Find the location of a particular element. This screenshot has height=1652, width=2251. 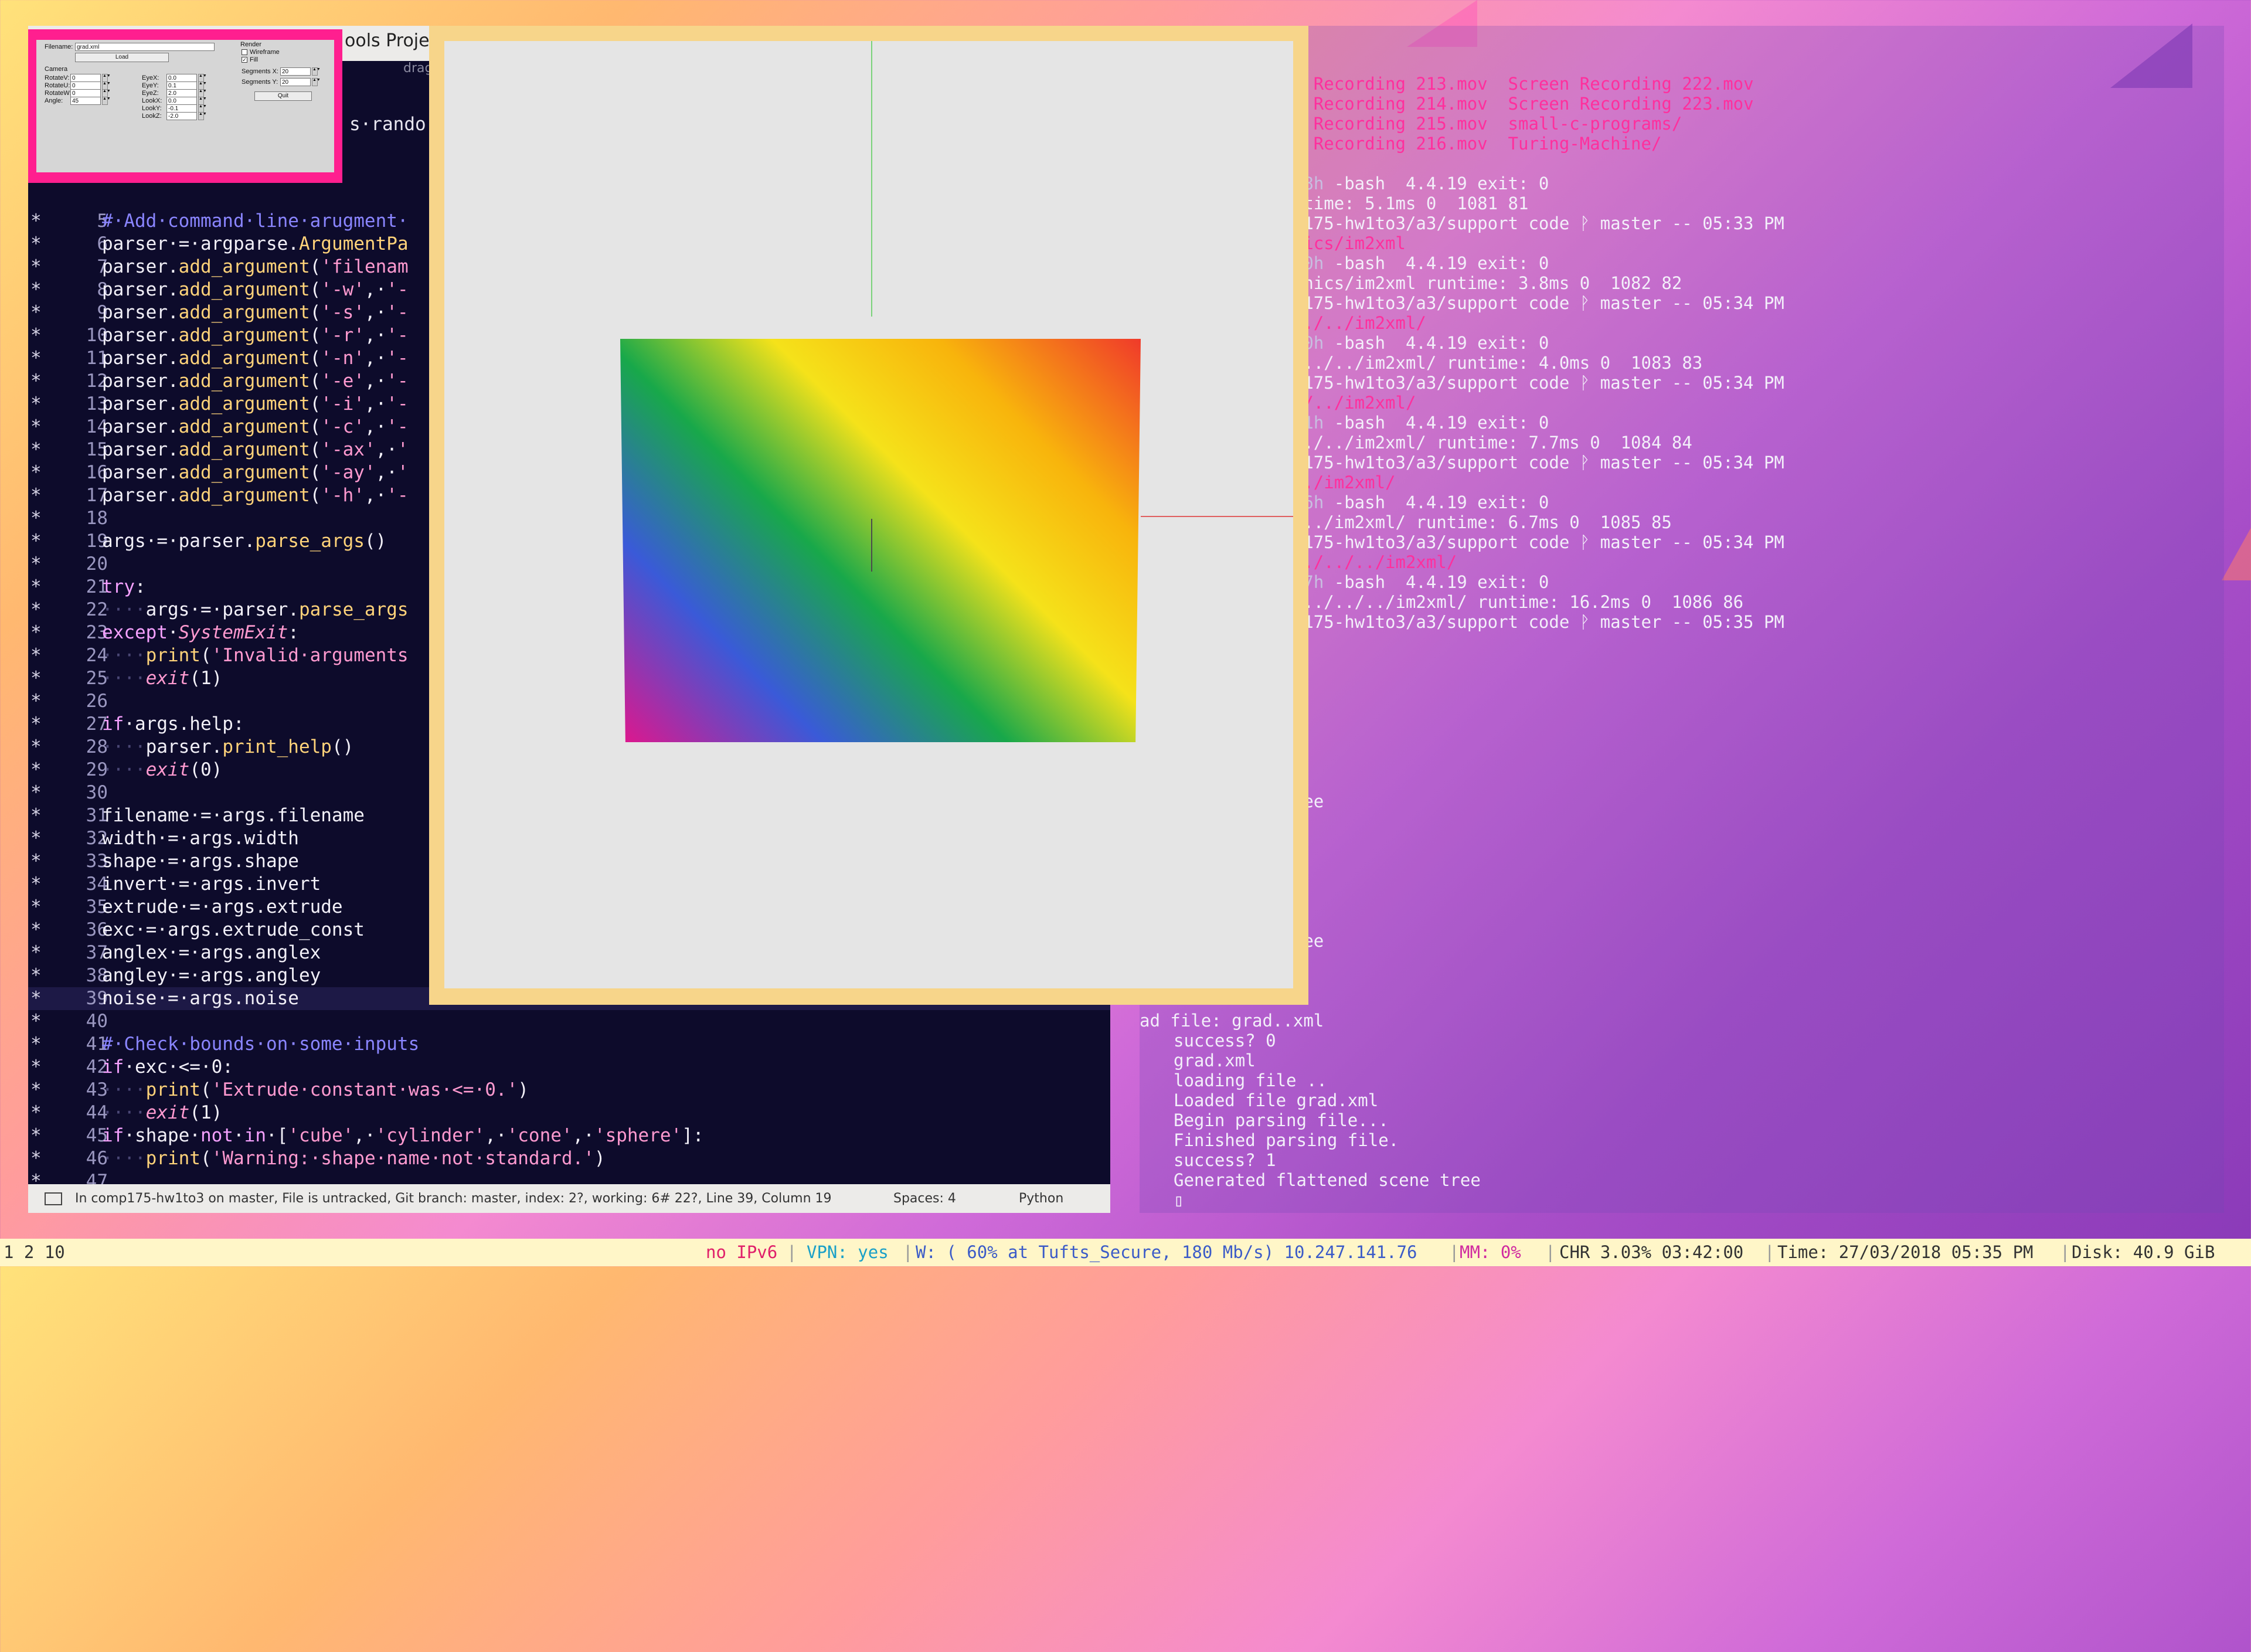

indentation-setting: Spaces: 4 is located at coordinates (924, 1198).